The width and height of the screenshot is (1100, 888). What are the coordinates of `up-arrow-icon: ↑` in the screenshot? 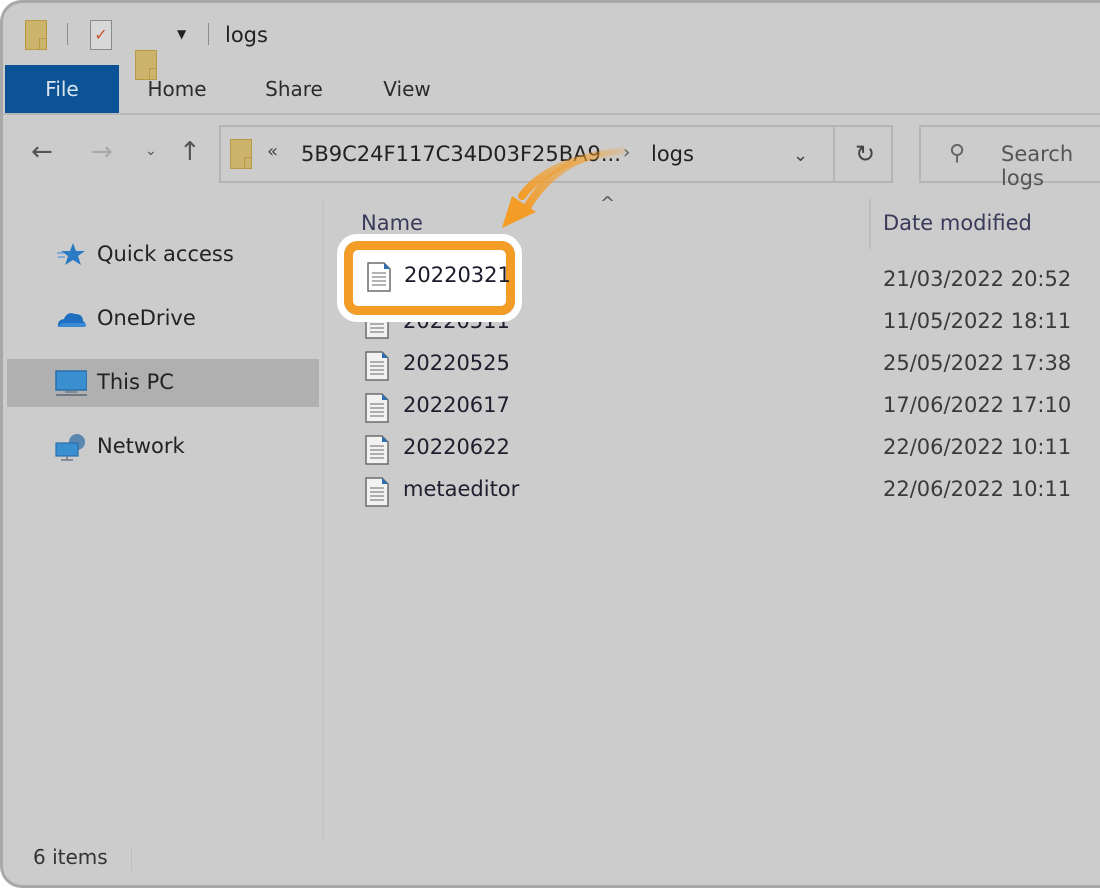 It's located at (190, 152).